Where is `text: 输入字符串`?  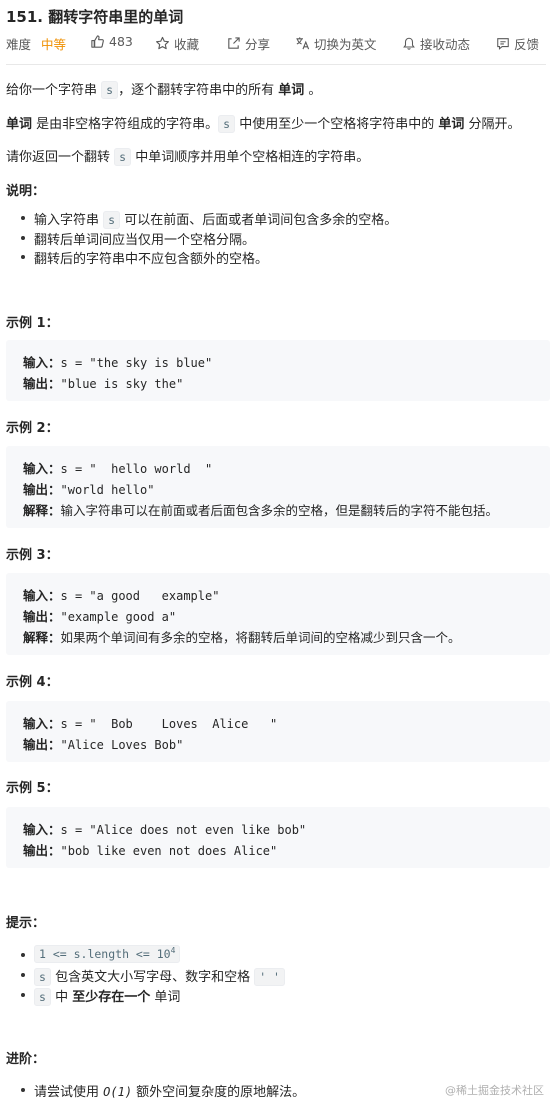 text: 输入字符串 is located at coordinates (69, 220).